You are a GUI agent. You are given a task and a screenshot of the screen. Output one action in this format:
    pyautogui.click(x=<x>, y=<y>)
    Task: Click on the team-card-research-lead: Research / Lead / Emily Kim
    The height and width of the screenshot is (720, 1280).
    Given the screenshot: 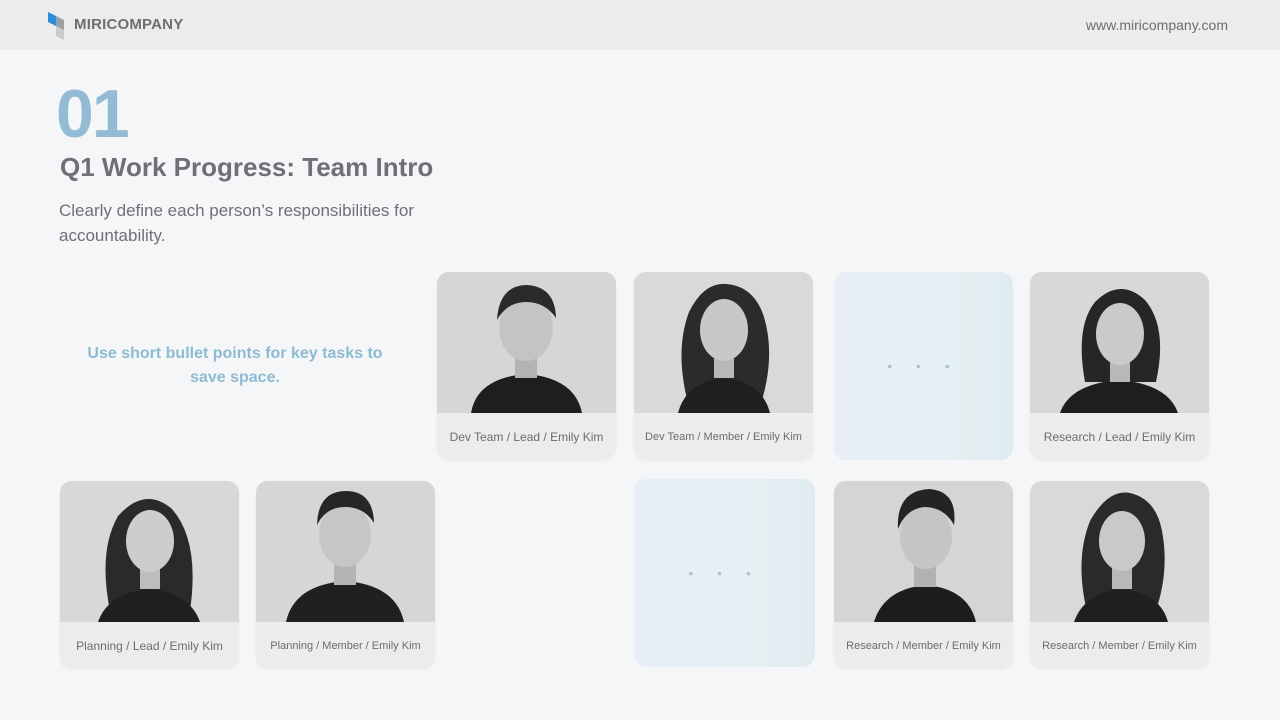 What is the action you would take?
    pyautogui.click(x=1119, y=366)
    